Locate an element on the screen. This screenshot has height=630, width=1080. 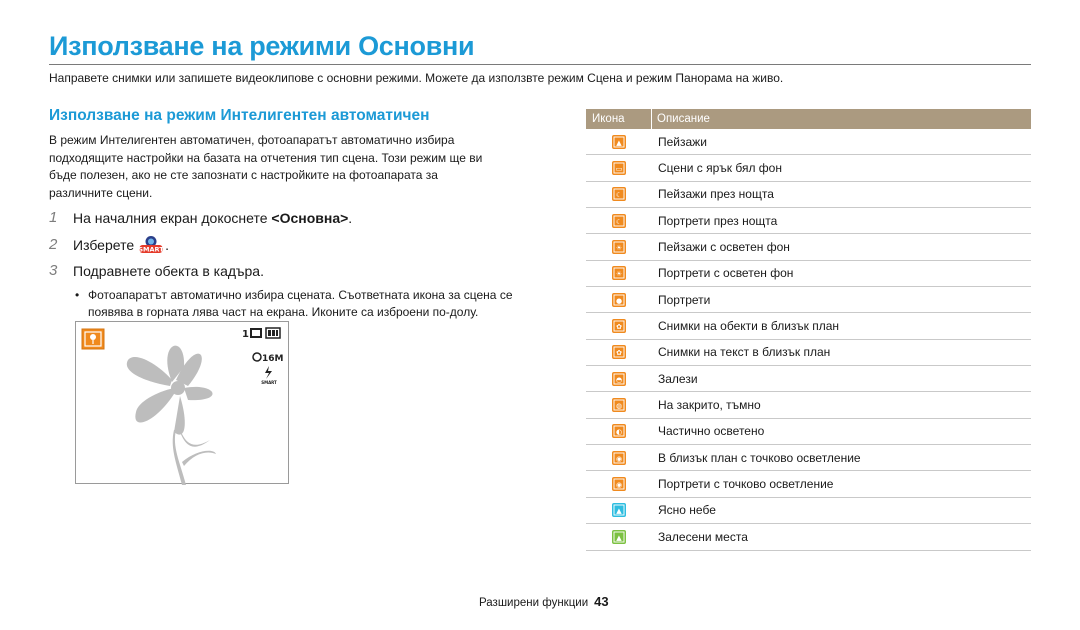
description-cell: Снимки на текст в близък план is located at coordinates (744, 352).